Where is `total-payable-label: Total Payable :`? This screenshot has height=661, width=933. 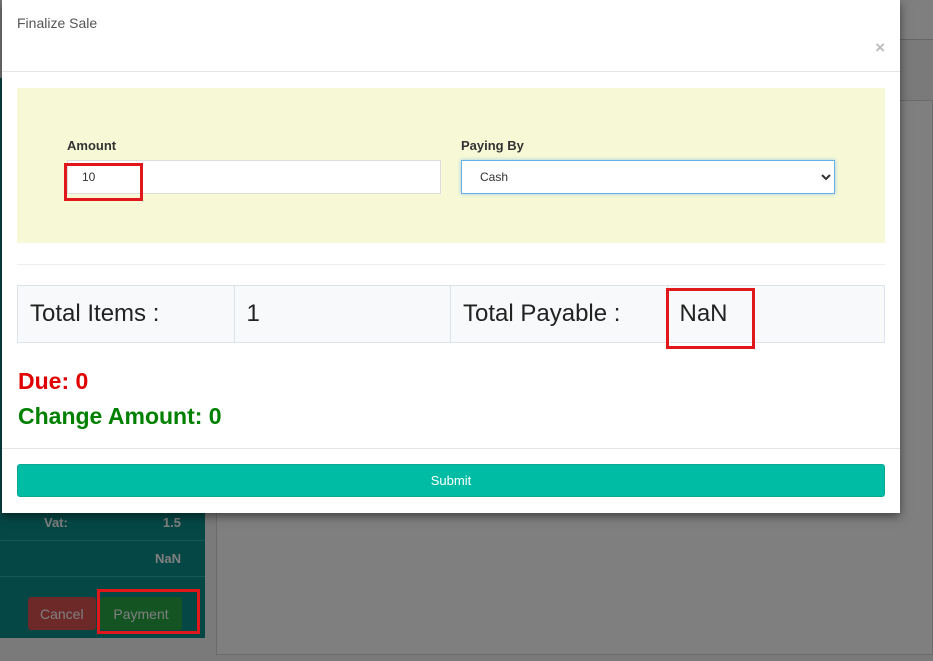 total-payable-label: Total Payable : is located at coordinates (559, 314).